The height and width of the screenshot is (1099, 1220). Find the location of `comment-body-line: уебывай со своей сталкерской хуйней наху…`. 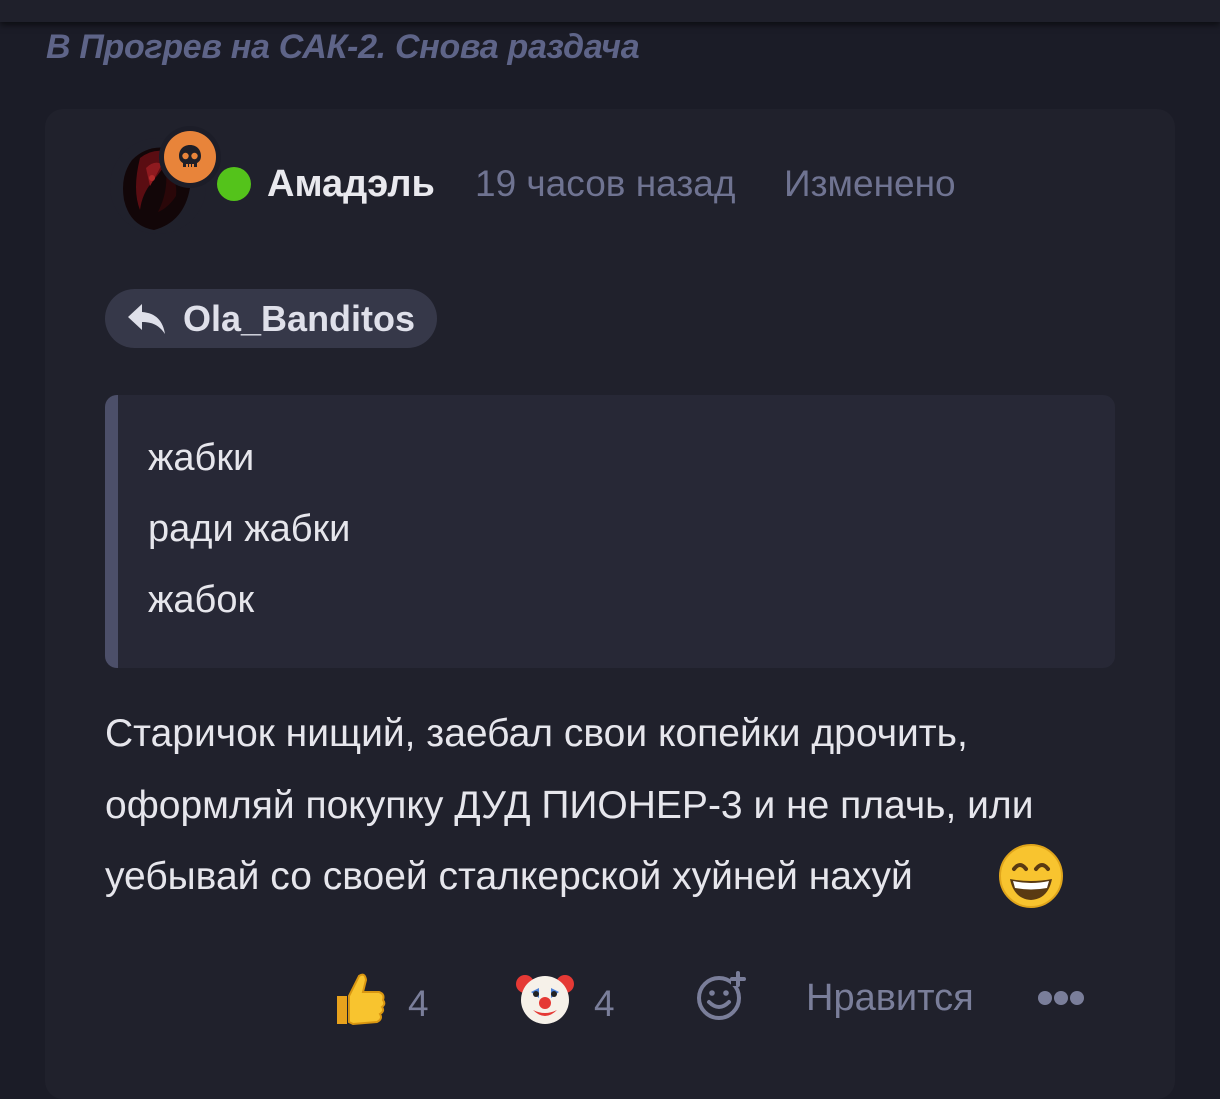

comment-body-line: уебывай со своей сталкерской хуйней наху… is located at coordinates (509, 876).